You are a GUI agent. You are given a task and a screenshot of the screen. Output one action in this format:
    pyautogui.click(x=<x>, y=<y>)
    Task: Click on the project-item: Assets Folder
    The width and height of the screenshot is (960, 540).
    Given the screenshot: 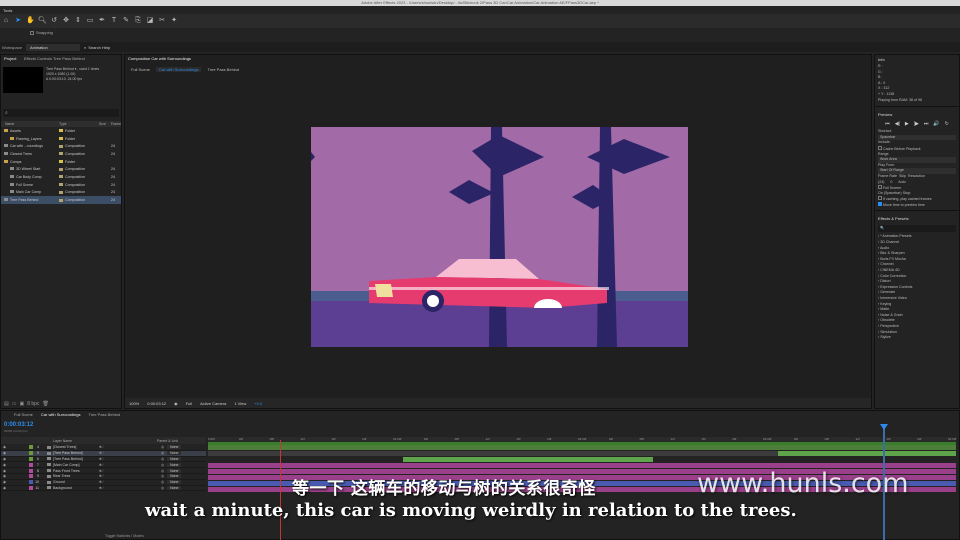 What is the action you would take?
    pyautogui.click(x=61, y=131)
    